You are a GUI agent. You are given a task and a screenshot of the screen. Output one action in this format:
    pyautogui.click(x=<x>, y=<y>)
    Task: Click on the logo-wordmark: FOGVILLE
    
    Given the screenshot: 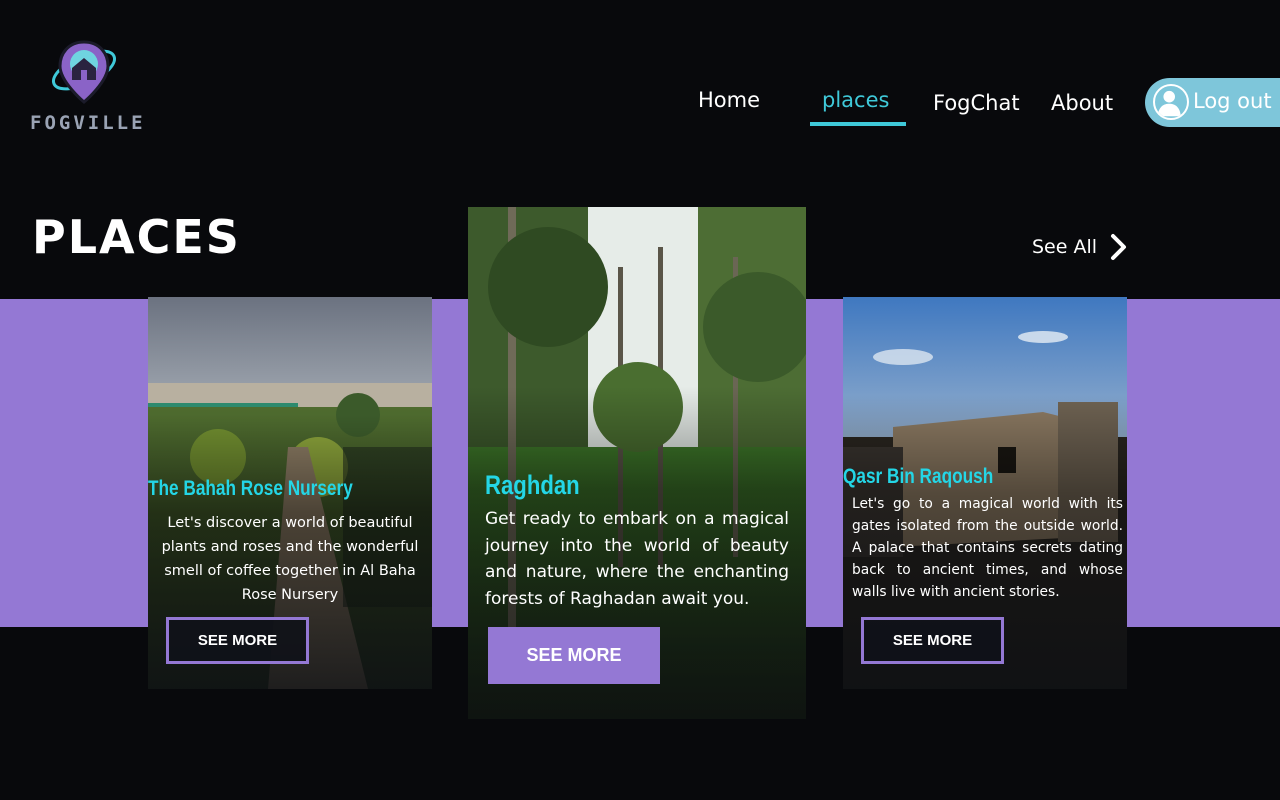 What is the action you would take?
    pyautogui.click(x=88, y=123)
    